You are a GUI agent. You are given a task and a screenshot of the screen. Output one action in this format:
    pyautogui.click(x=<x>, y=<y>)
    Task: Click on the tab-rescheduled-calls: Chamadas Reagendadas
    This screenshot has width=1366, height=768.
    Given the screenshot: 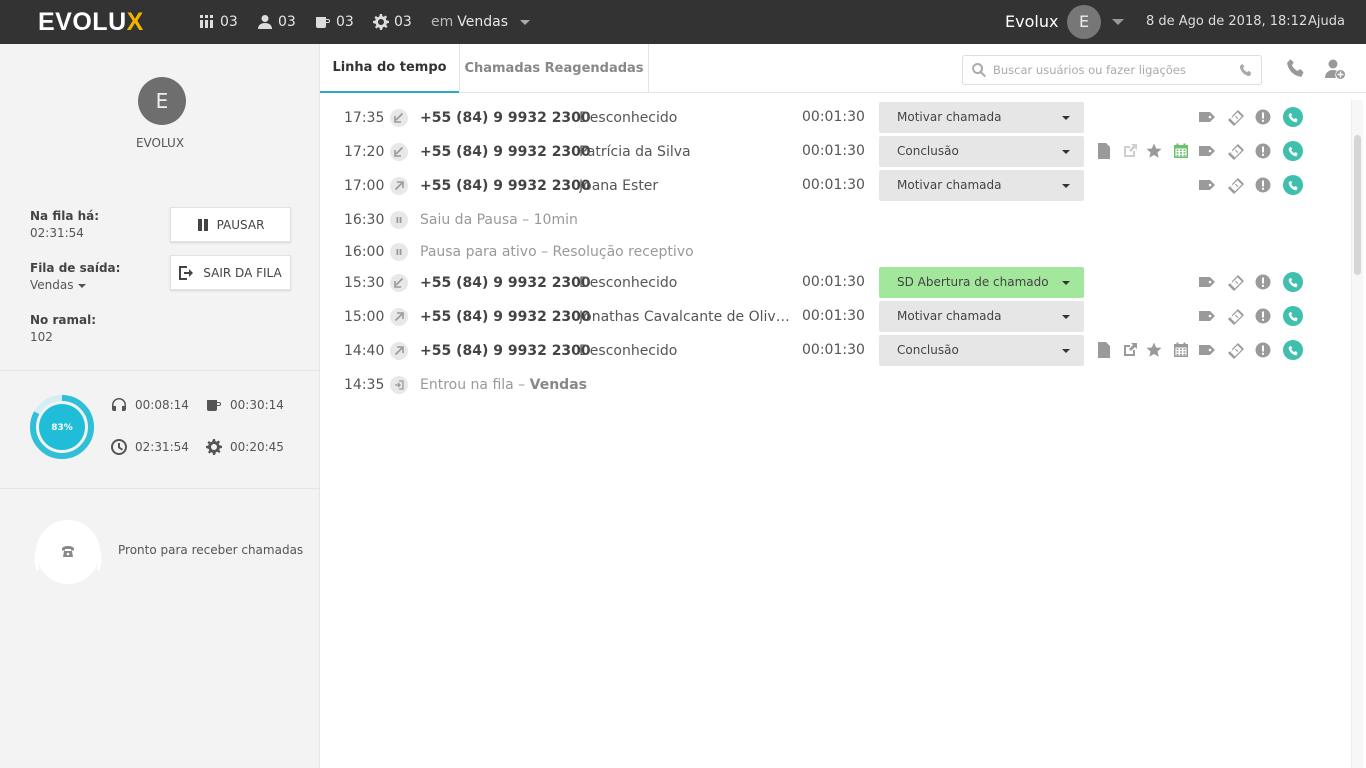 What is the action you would take?
    pyautogui.click(x=554, y=68)
    